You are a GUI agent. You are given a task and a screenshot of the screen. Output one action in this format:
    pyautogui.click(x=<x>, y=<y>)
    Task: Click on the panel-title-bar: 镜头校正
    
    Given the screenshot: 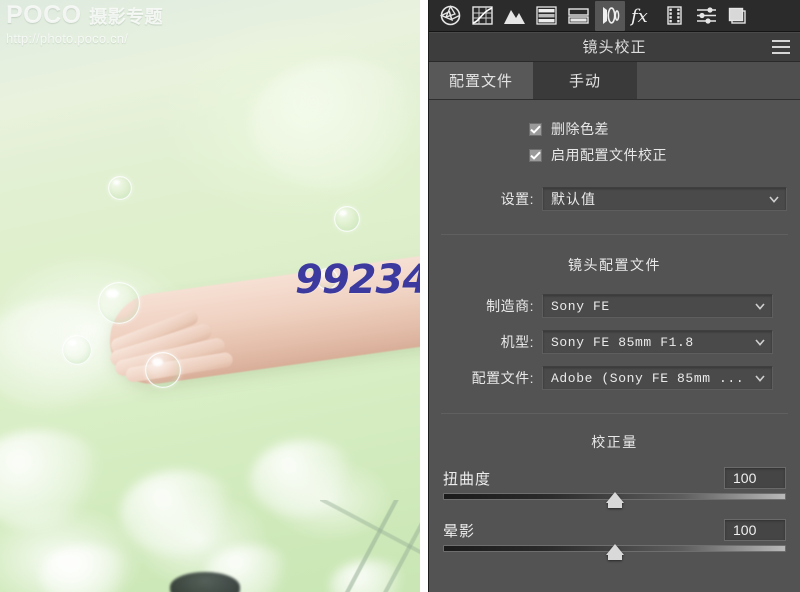 What is the action you would take?
    pyautogui.click(x=614, y=47)
    